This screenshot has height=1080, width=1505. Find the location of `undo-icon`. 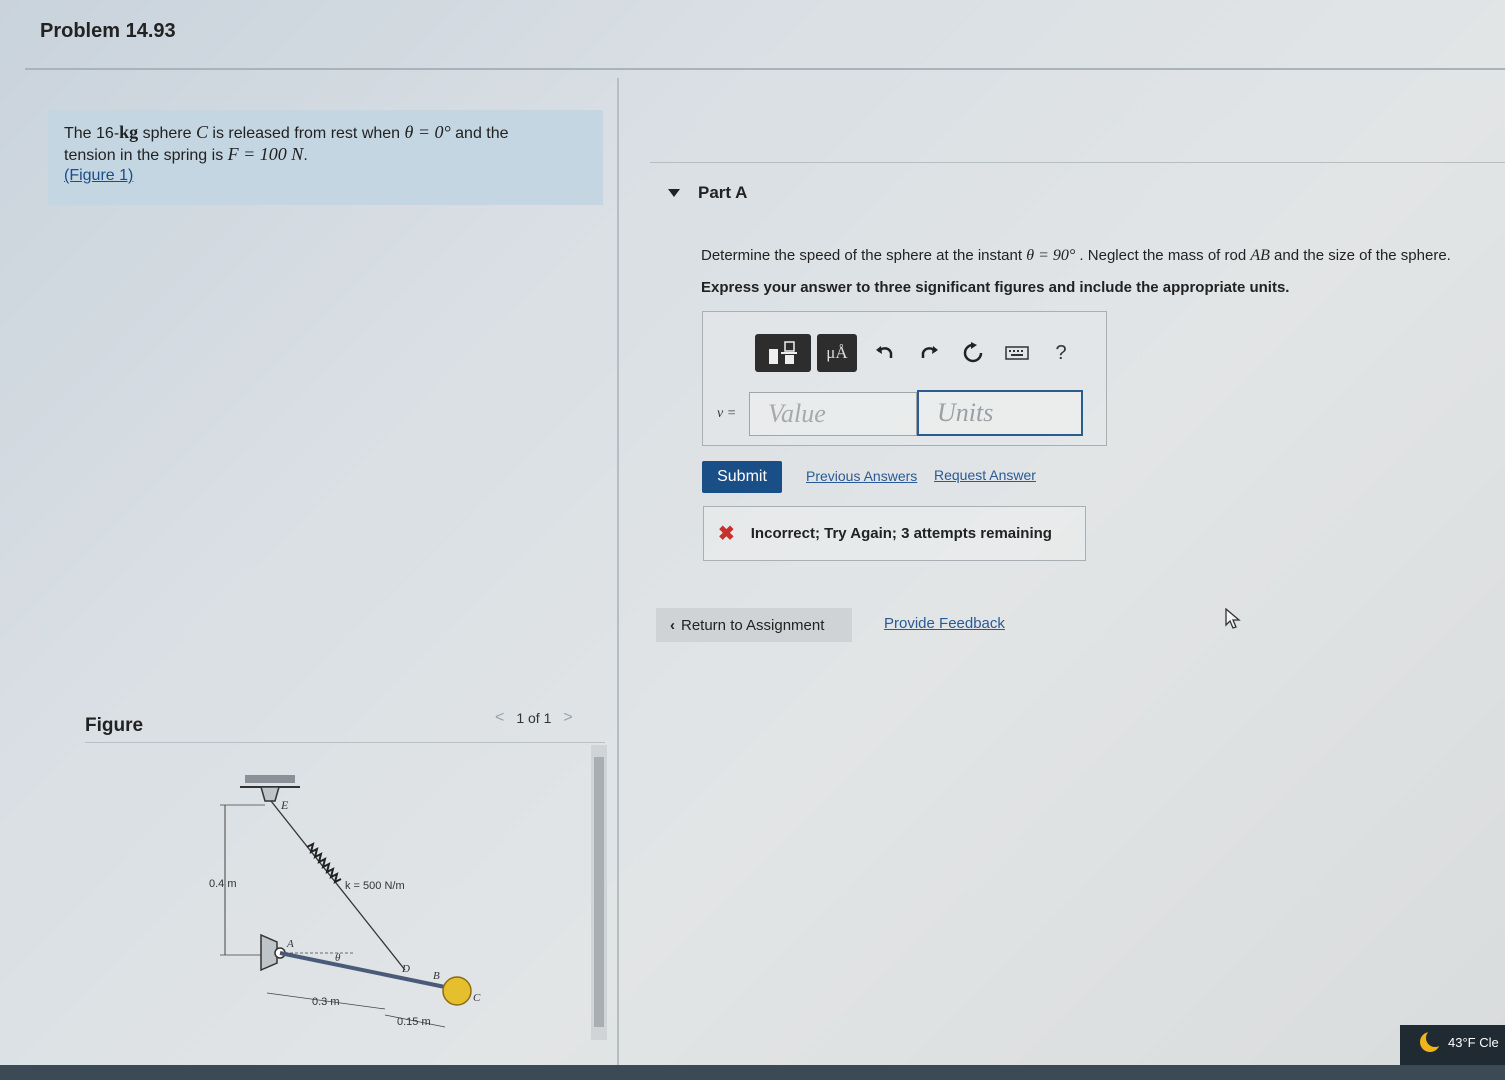

undo-icon is located at coordinates (884, 352).